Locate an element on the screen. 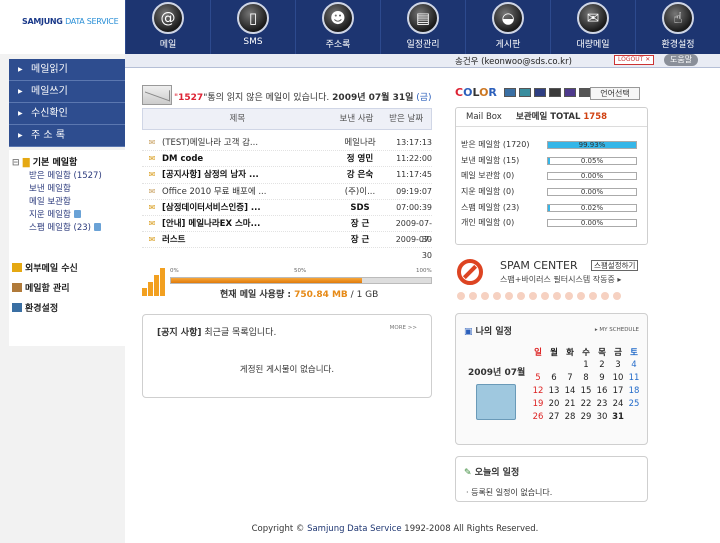 The height and width of the screenshot is (543, 720). folder-item: 메일 보관함 is located at coordinates (67, 202).